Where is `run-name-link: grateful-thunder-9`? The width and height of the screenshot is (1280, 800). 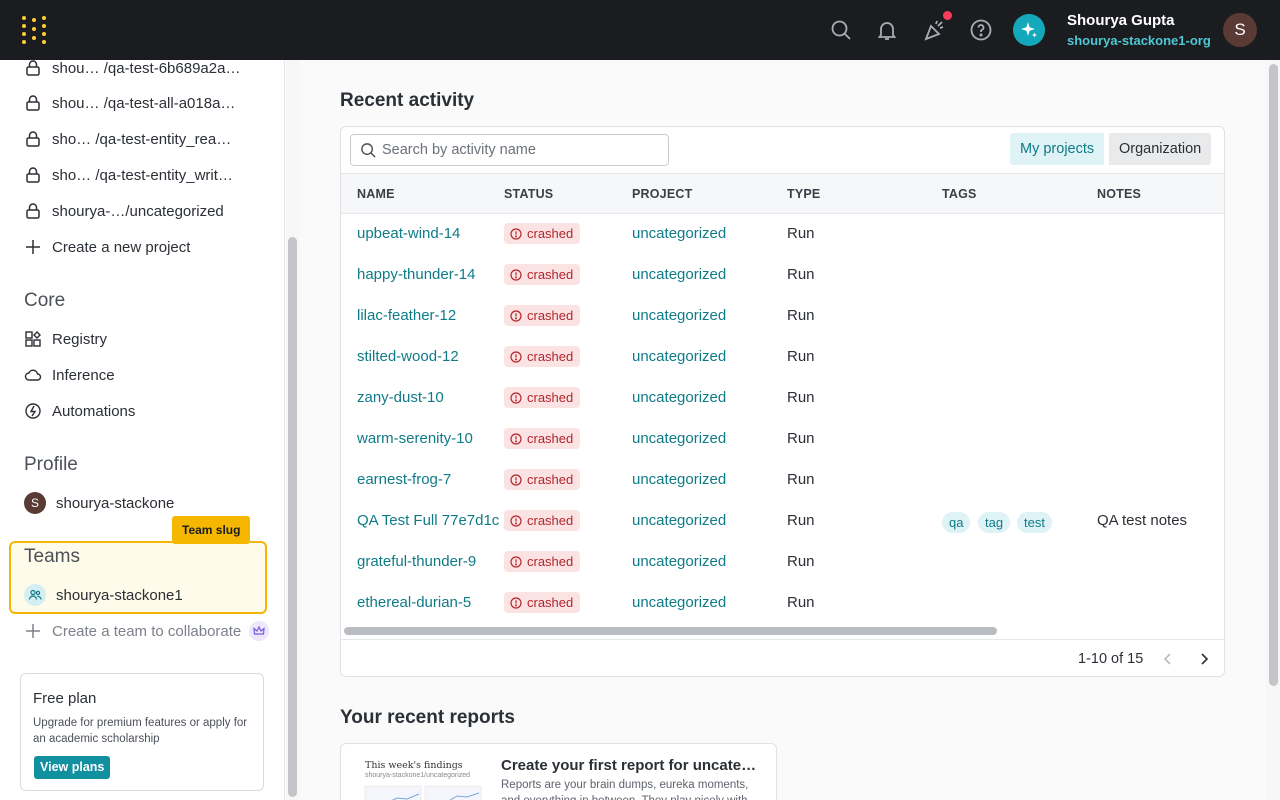
run-name-link: grateful-thunder-9 is located at coordinates (416, 561).